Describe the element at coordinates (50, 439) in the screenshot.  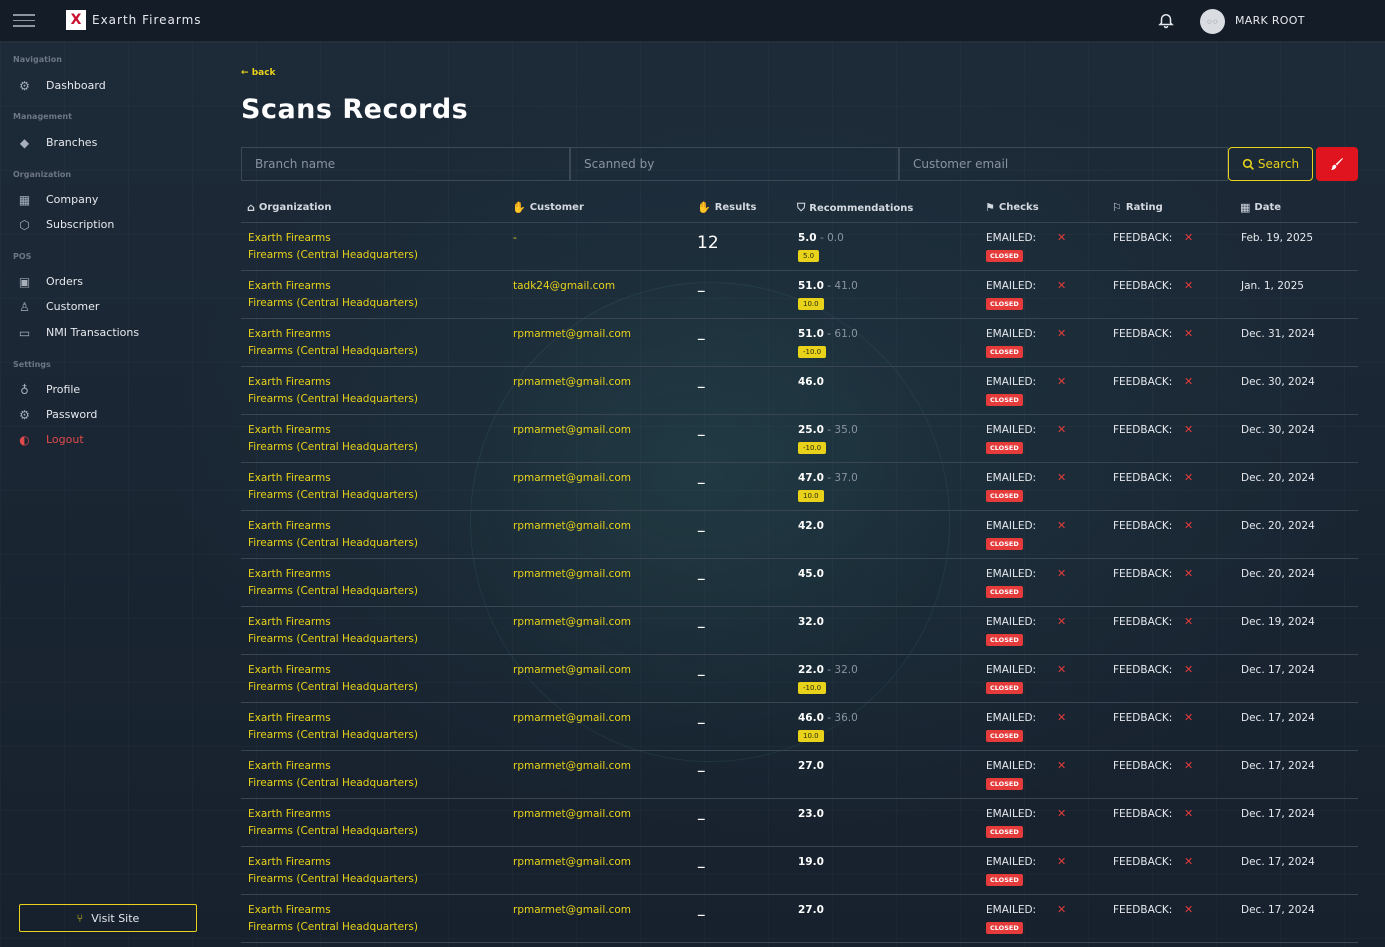
I see `sidebar-item-logout: ◐ Logout` at that location.